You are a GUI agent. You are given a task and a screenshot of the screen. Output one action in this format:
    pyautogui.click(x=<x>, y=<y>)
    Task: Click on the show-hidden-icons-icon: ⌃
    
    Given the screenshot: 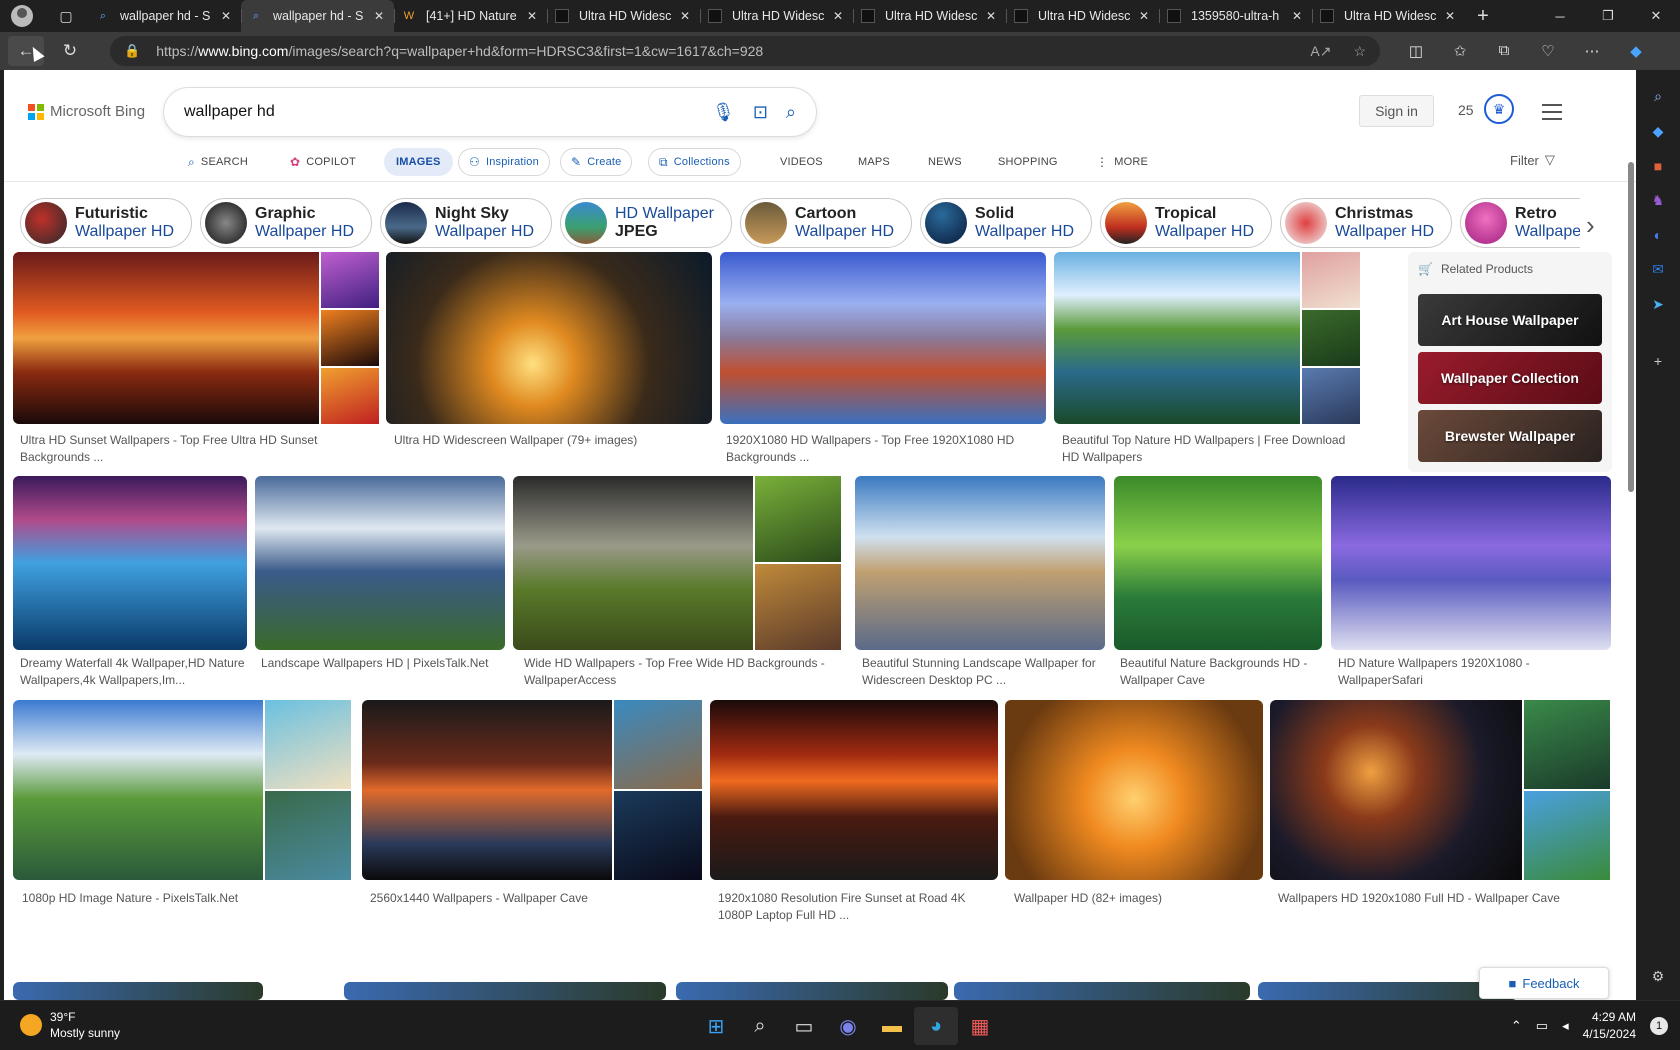 What is the action you would take?
    pyautogui.click(x=1516, y=1026)
    